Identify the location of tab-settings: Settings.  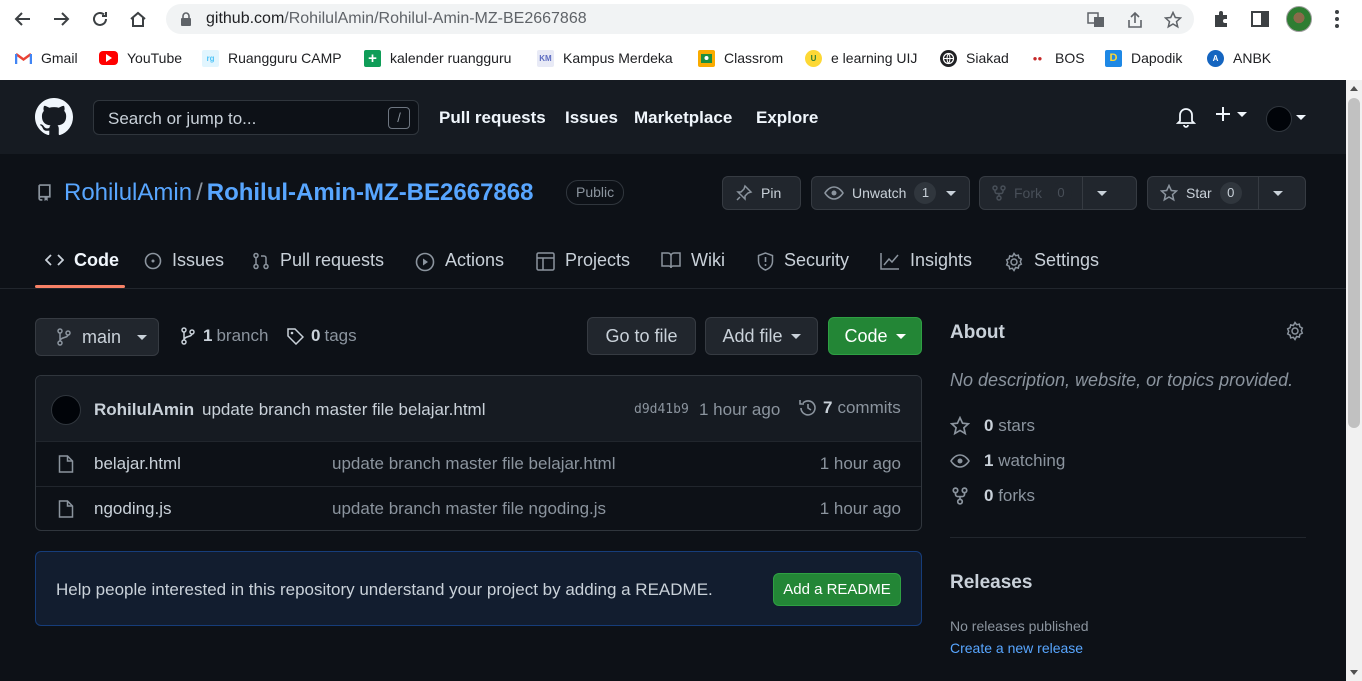
(1051, 263).